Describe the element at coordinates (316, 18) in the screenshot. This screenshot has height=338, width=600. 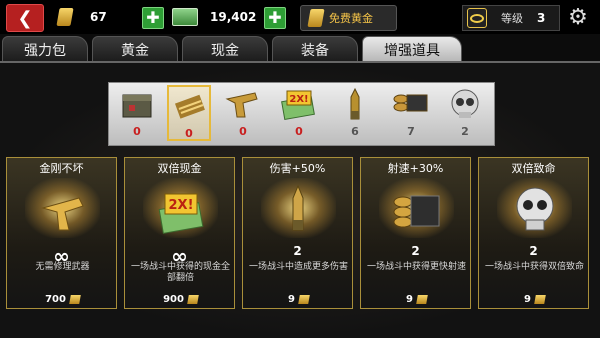
I see `gold-stack-icon` at that location.